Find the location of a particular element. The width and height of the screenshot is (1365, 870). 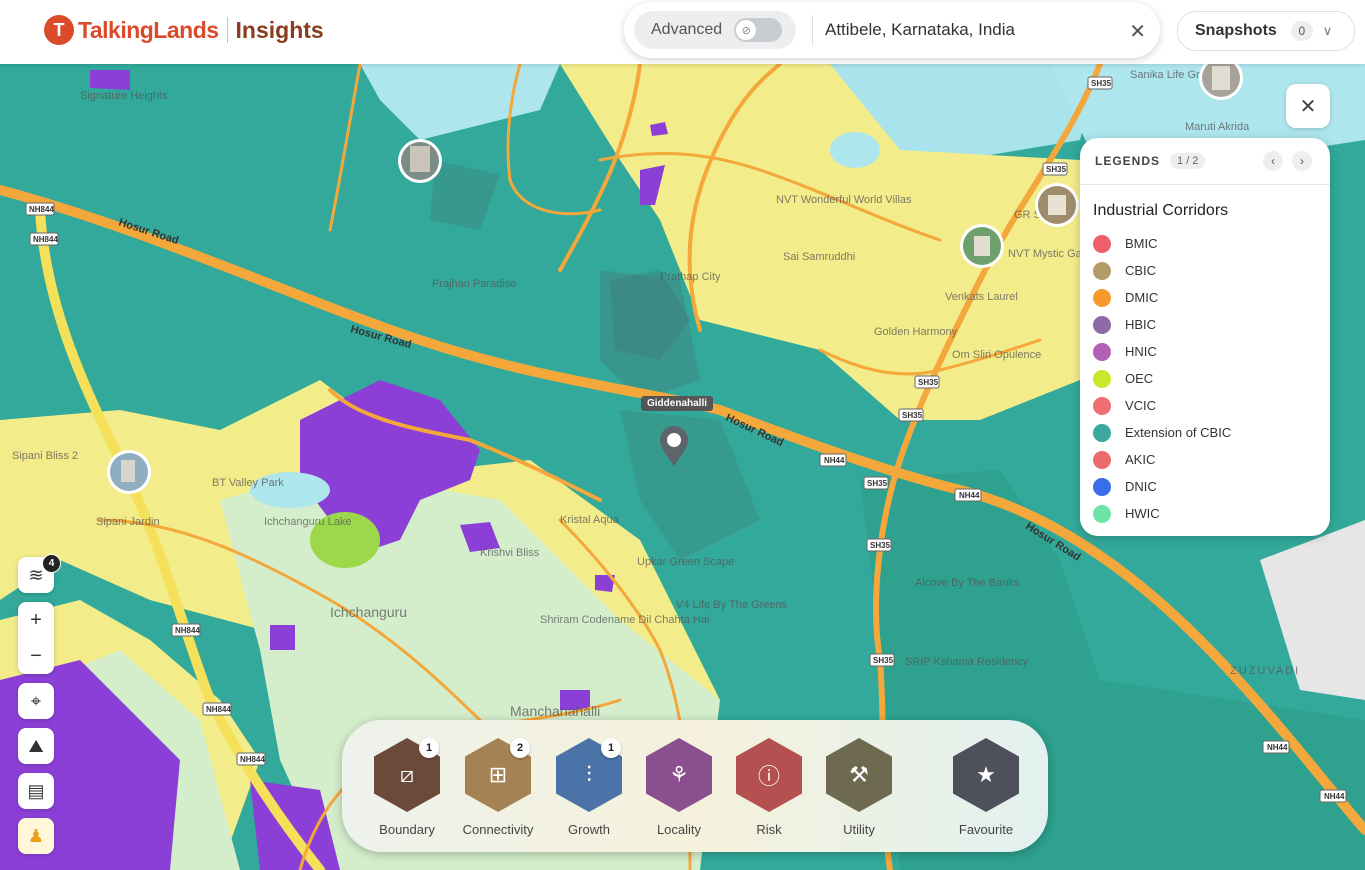

legend-title: LEGENDS is located at coordinates (1128, 161).